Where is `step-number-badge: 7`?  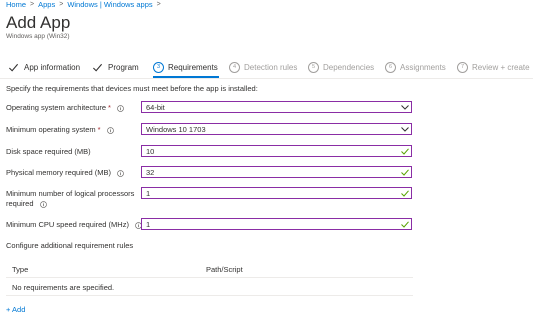
step-number-badge: 7 is located at coordinates (462, 67).